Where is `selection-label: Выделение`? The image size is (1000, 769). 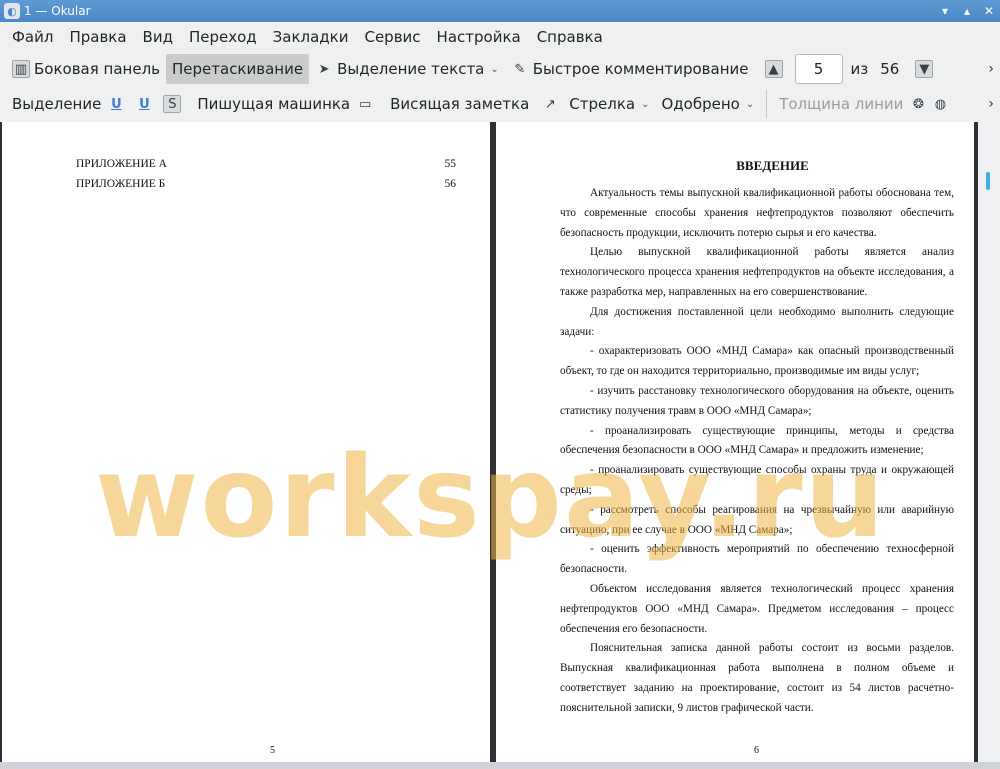
selection-label: Выделение is located at coordinates (57, 104).